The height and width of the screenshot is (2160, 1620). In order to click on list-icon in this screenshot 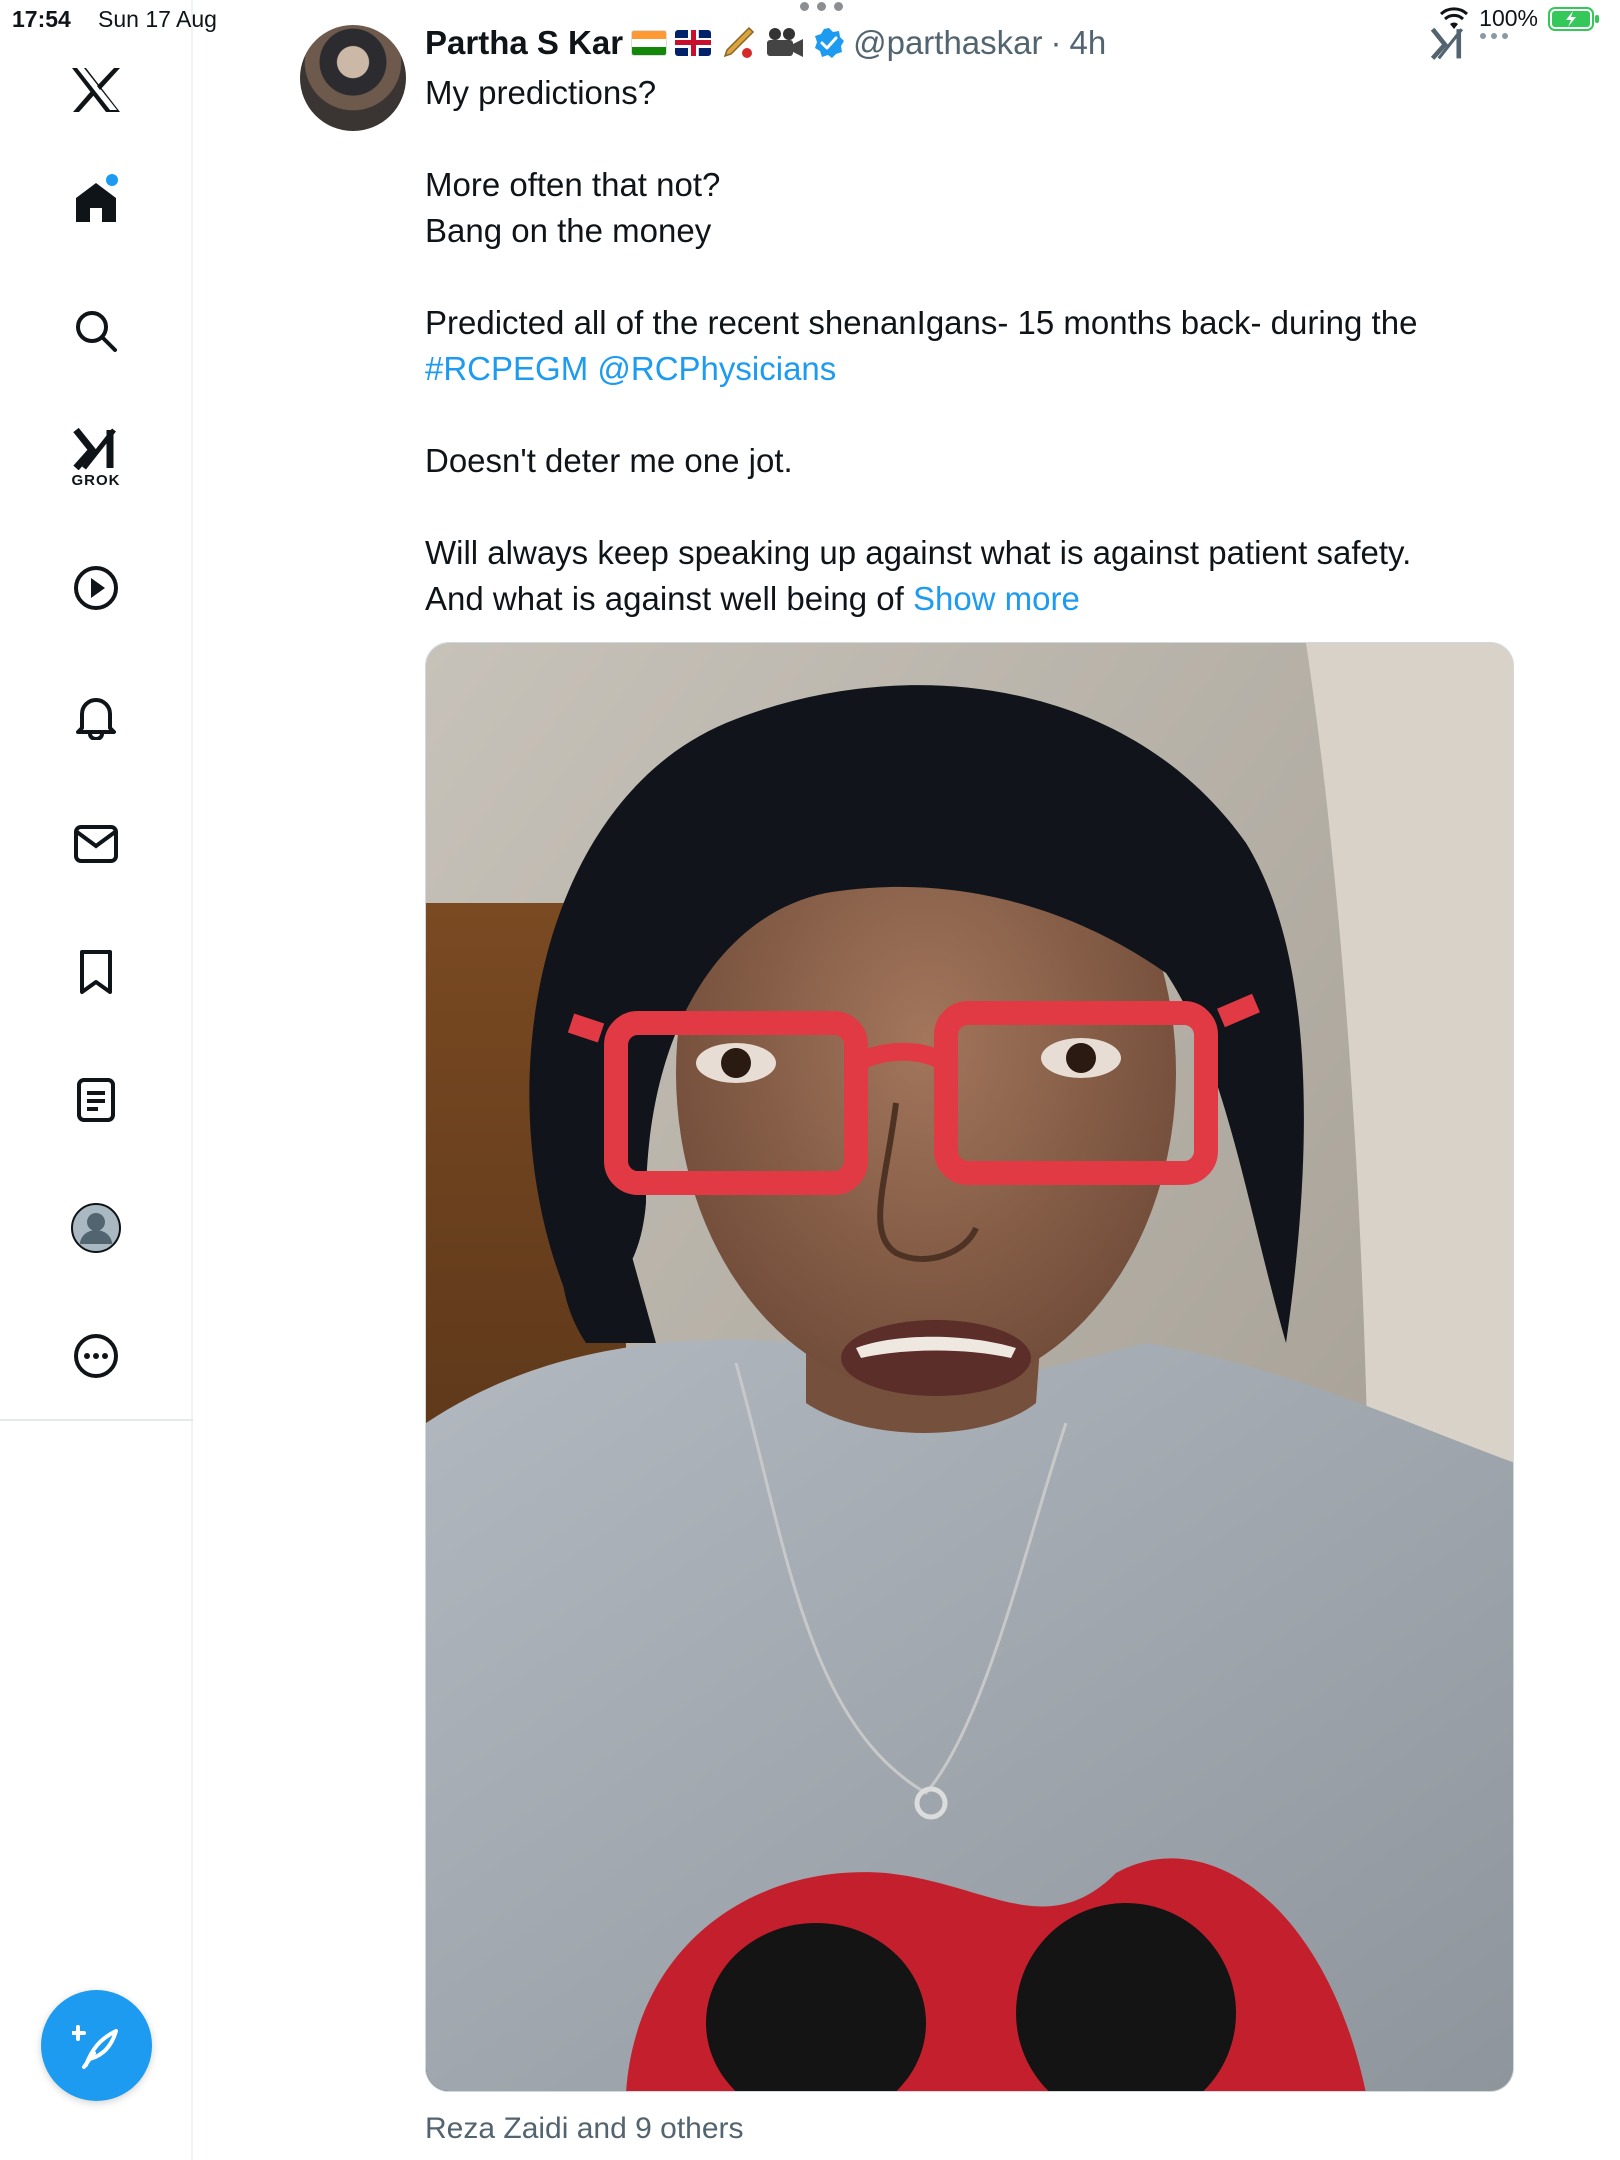, I will do `click(96, 1100)`.